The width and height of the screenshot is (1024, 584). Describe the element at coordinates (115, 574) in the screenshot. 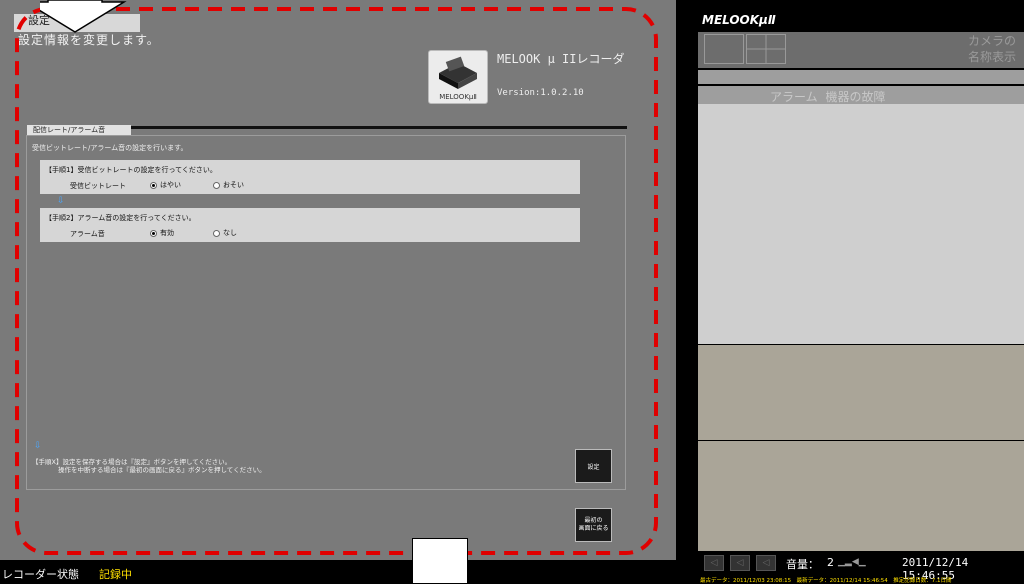

I see `recorder-status-value: 記録中` at that location.